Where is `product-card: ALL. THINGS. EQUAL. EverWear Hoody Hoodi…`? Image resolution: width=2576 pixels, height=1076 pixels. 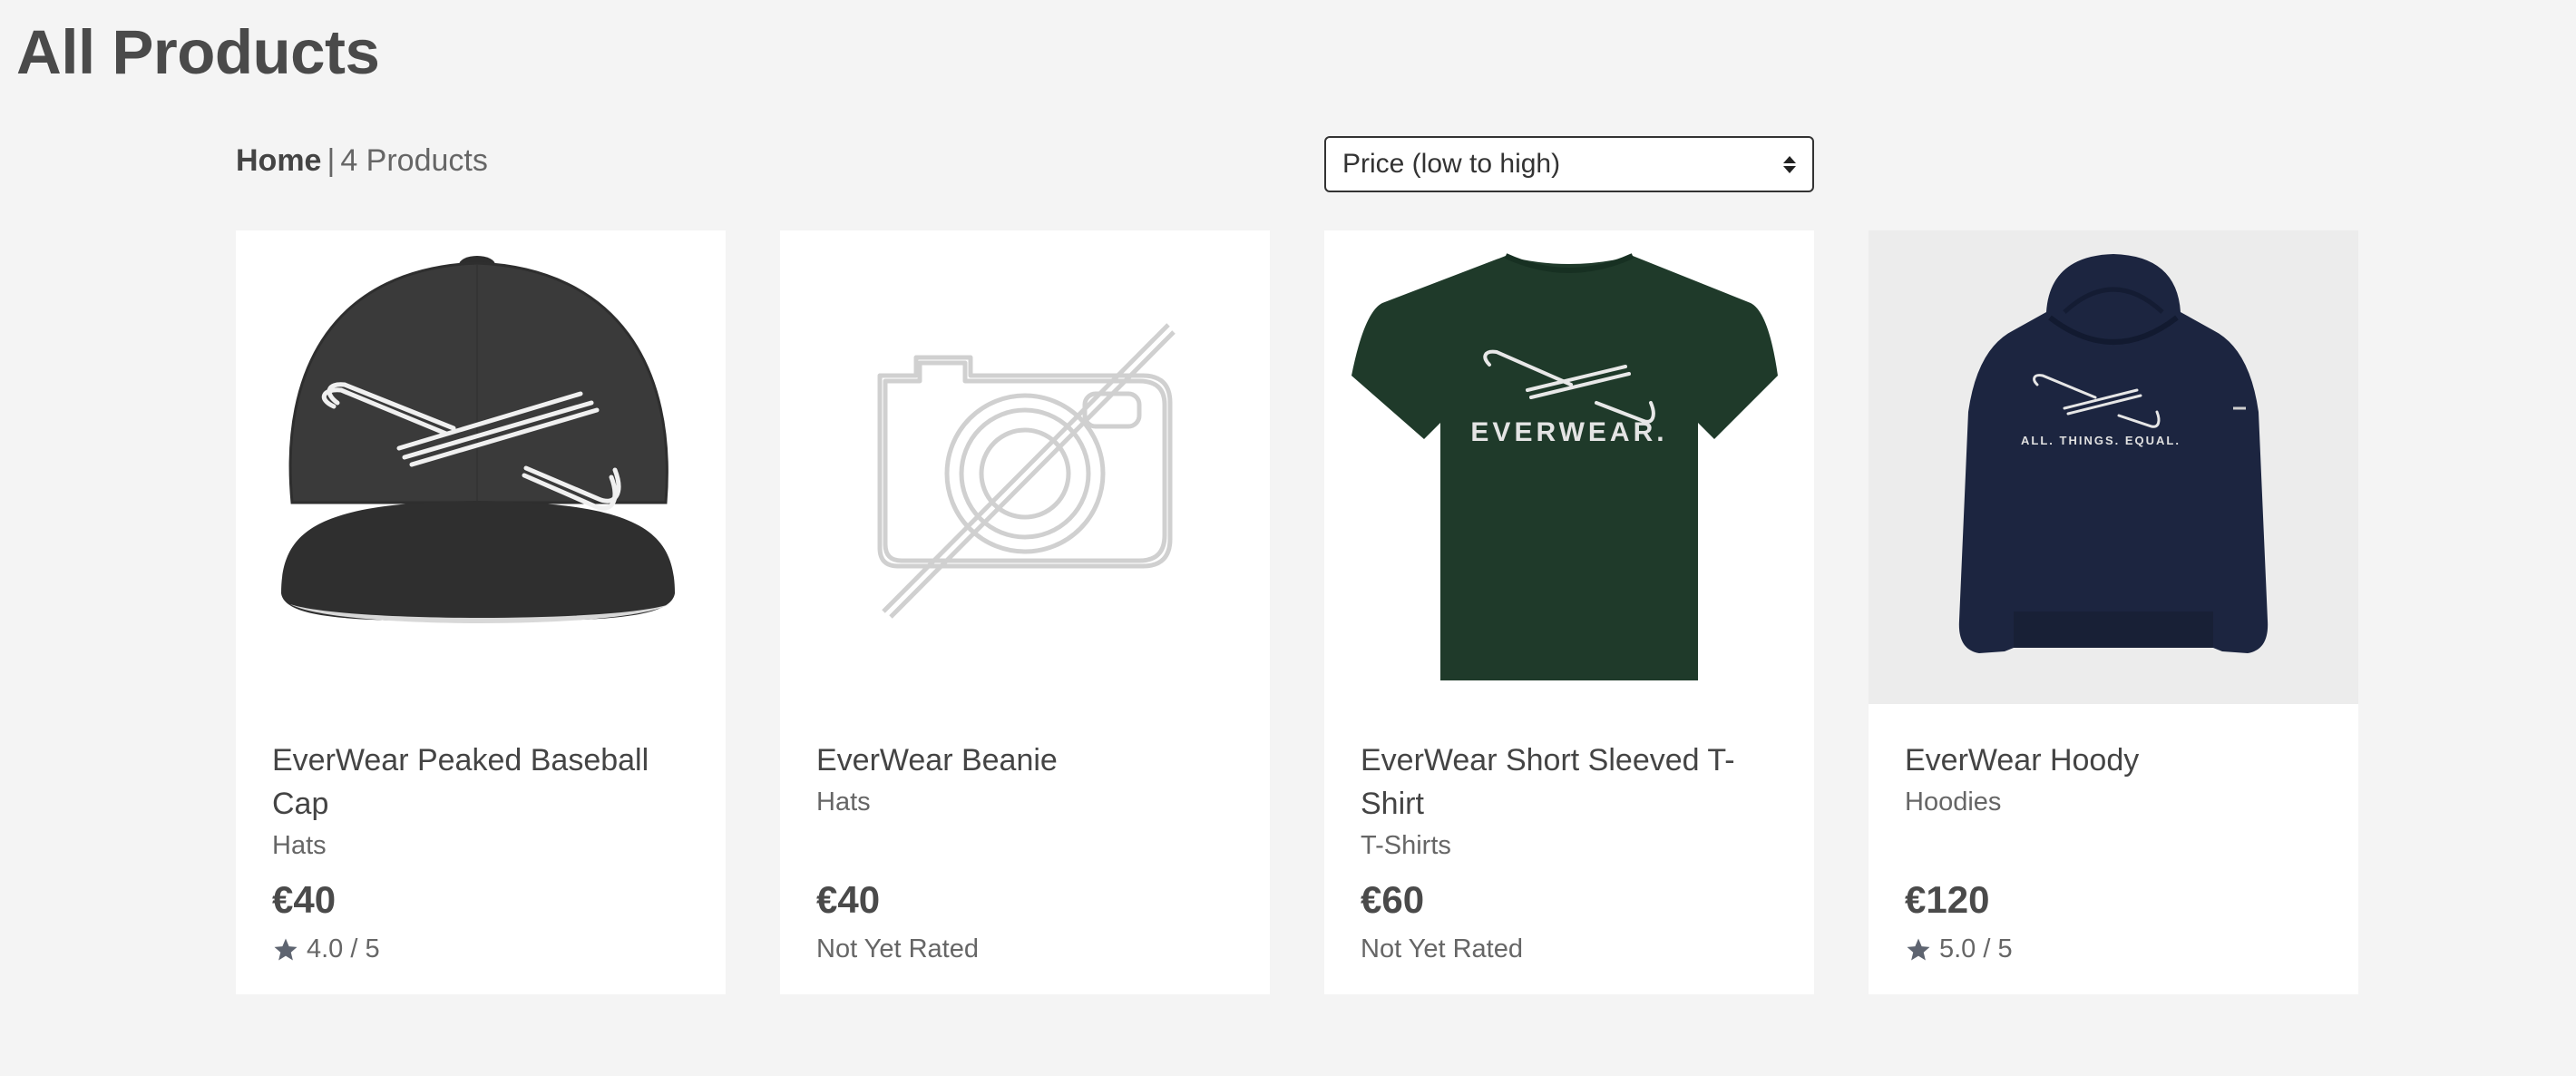 product-card: ALL. THINGS. EQUAL. EverWear Hoody Hoodi… is located at coordinates (2113, 612).